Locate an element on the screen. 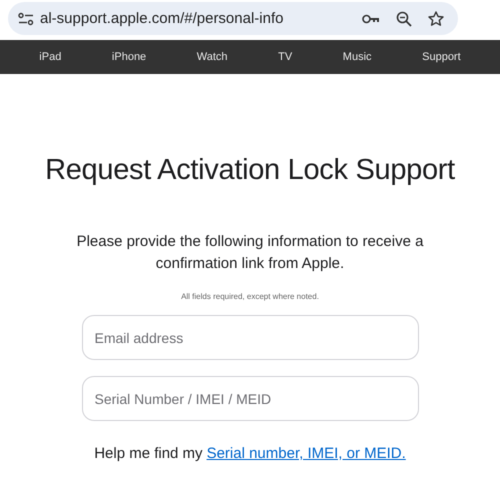  nav-link: TV is located at coordinates (285, 57).